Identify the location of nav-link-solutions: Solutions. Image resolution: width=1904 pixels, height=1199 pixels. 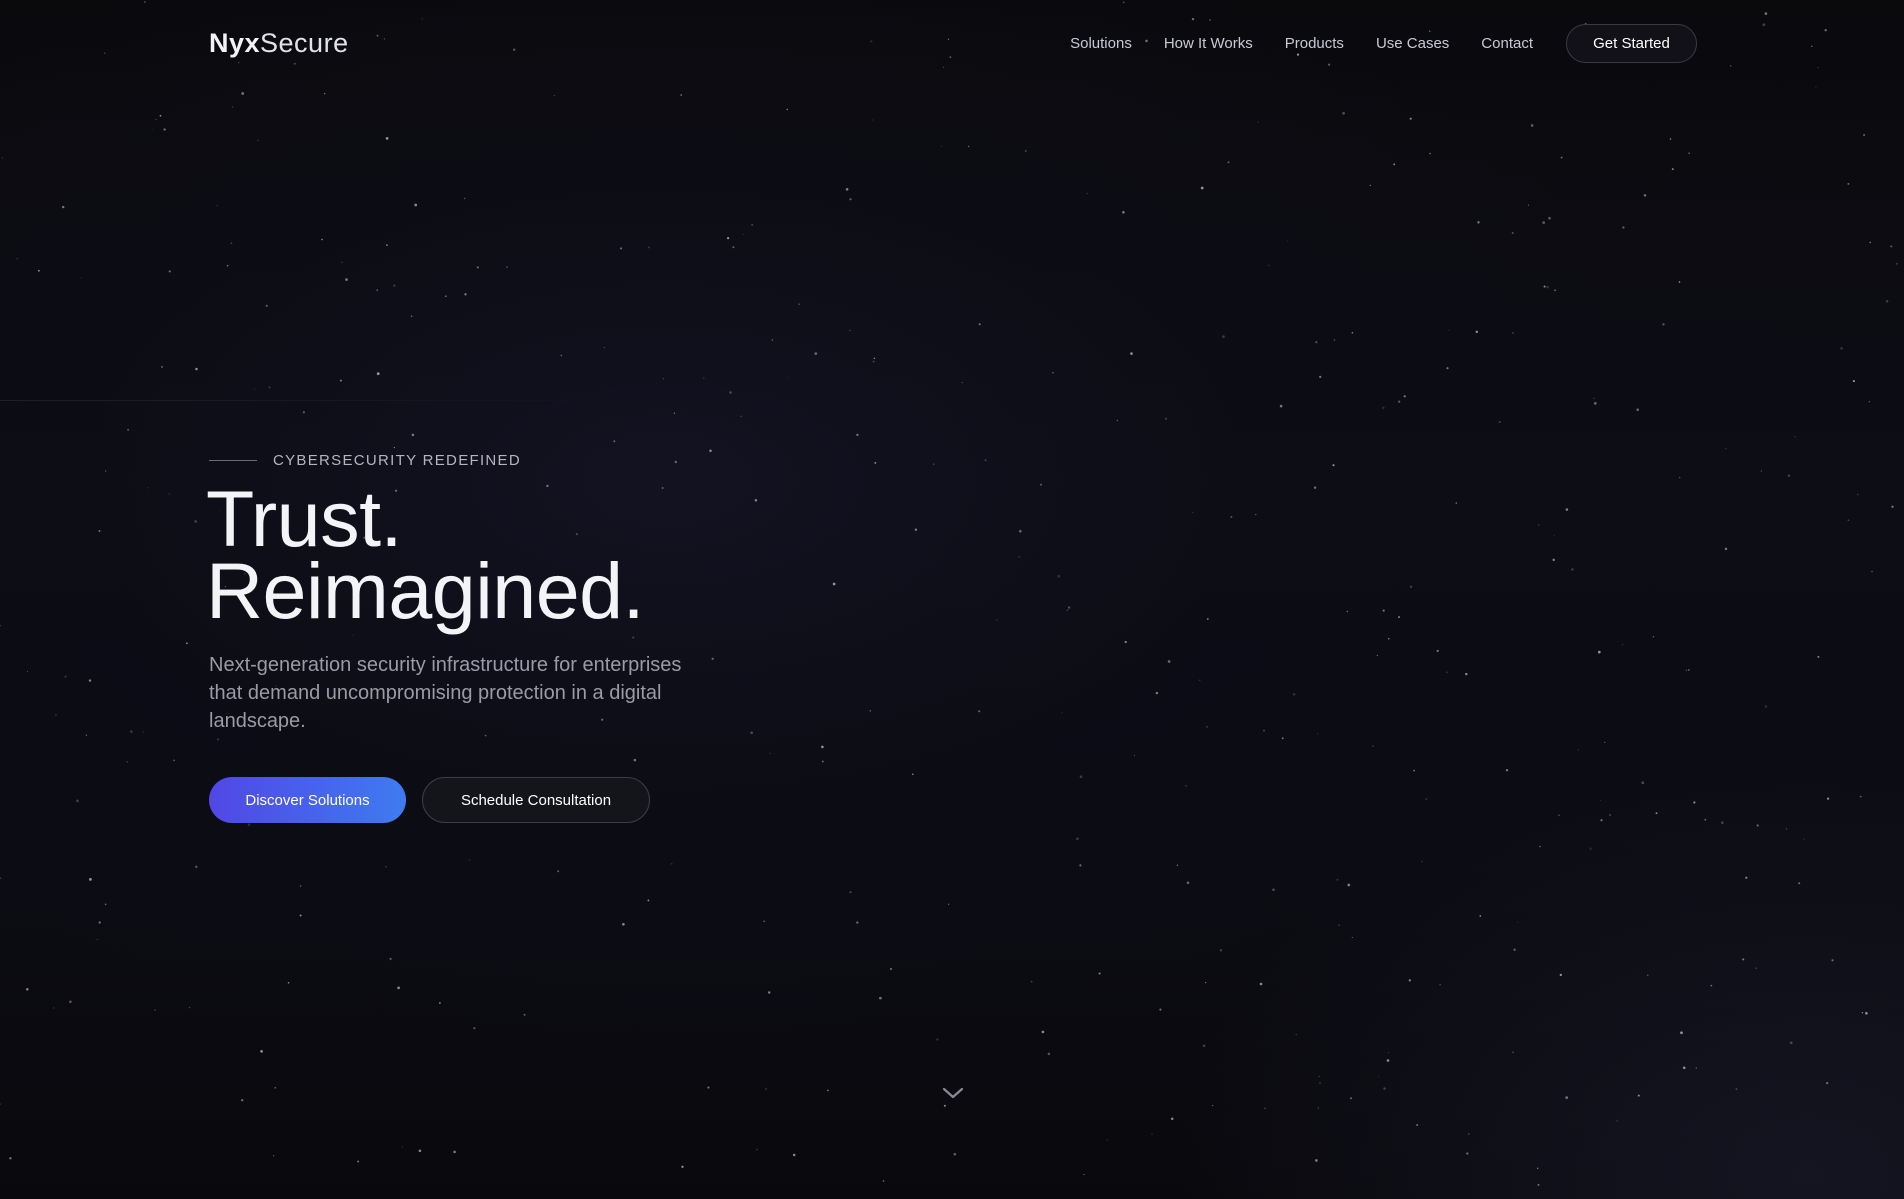
(1101, 43).